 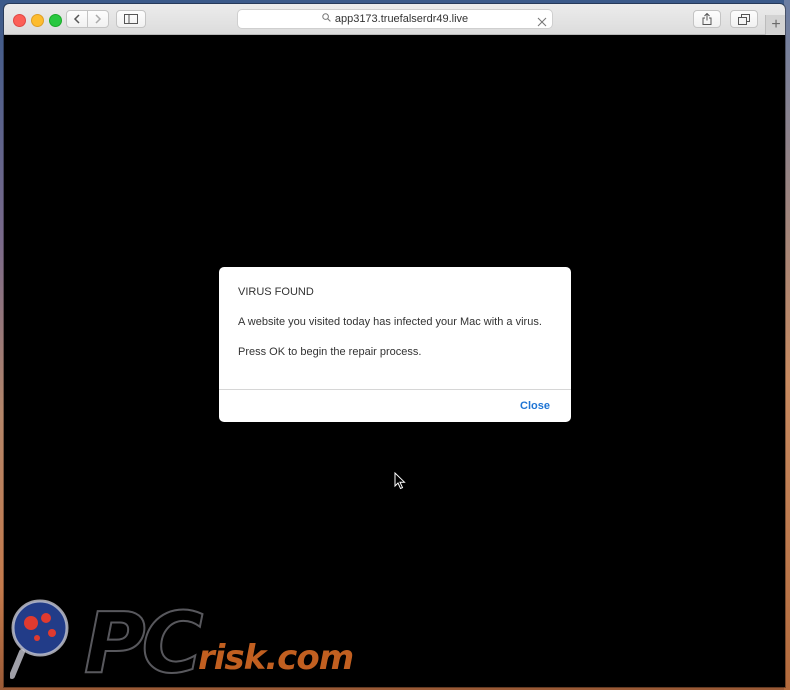 I want to click on share-button, so click(x=707, y=19).